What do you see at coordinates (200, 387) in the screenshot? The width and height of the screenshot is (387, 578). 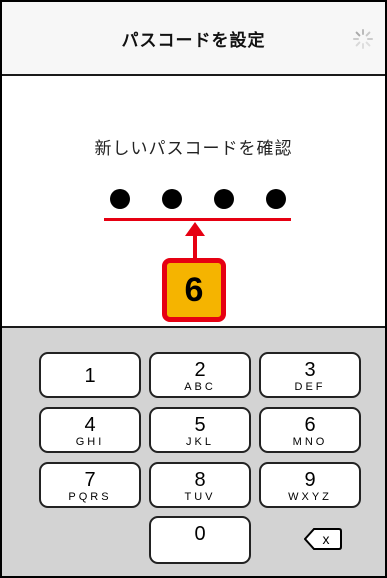 I see `key-letters: ABC` at bounding box center [200, 387].